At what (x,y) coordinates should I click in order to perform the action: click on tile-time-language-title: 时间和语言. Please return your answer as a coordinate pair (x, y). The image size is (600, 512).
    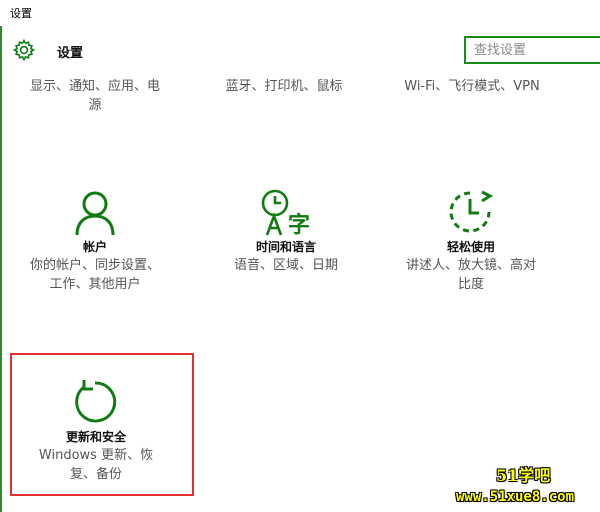
    Looking at the image, I should click on (285, 247).